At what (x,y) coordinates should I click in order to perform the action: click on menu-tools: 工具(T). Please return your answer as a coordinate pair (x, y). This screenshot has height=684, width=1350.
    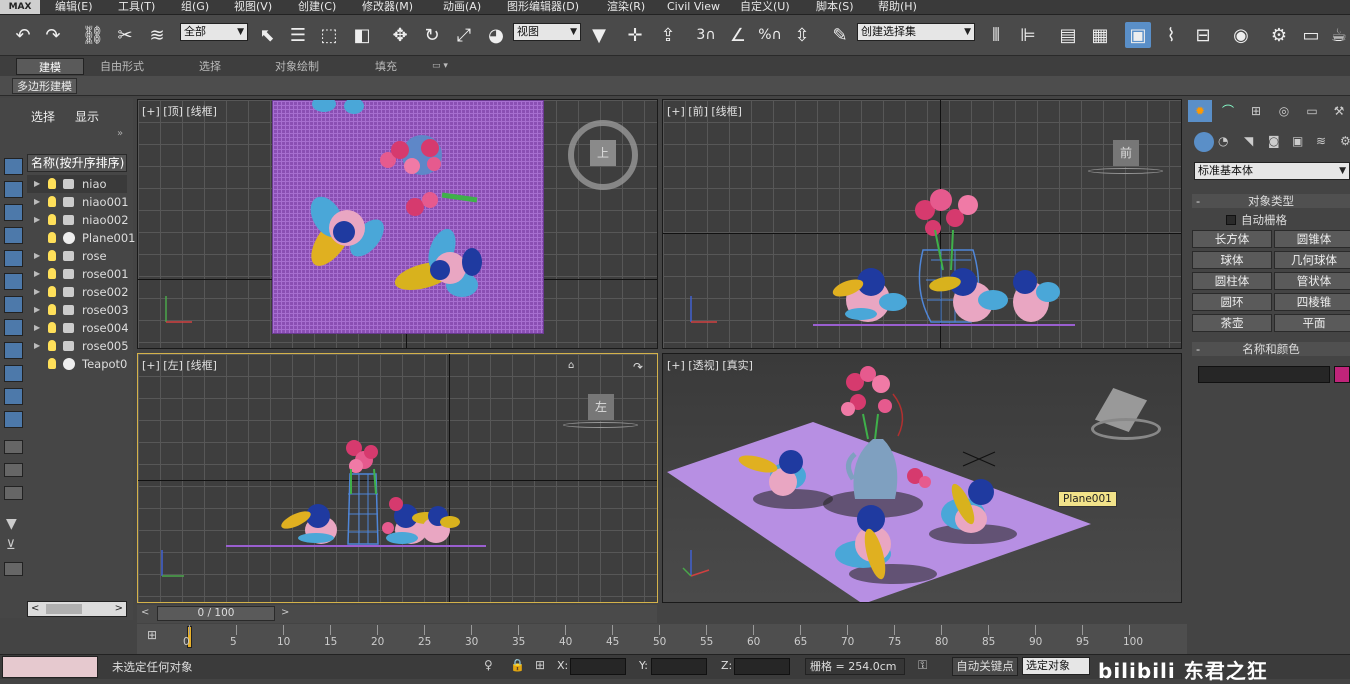
    Looking at the image, I should click on (136, 7).